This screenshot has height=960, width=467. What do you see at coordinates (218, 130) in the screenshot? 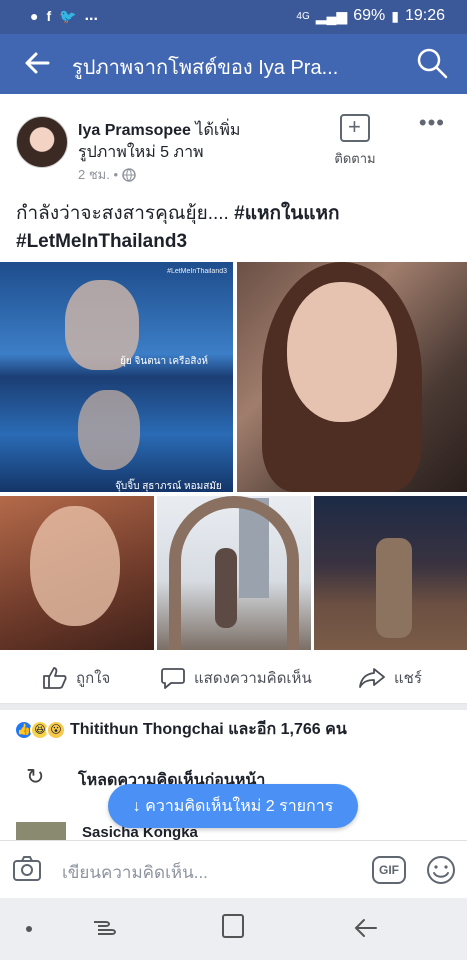
I see `post-verb: ได้เพิ่ม` at bounding box center [218, 130].